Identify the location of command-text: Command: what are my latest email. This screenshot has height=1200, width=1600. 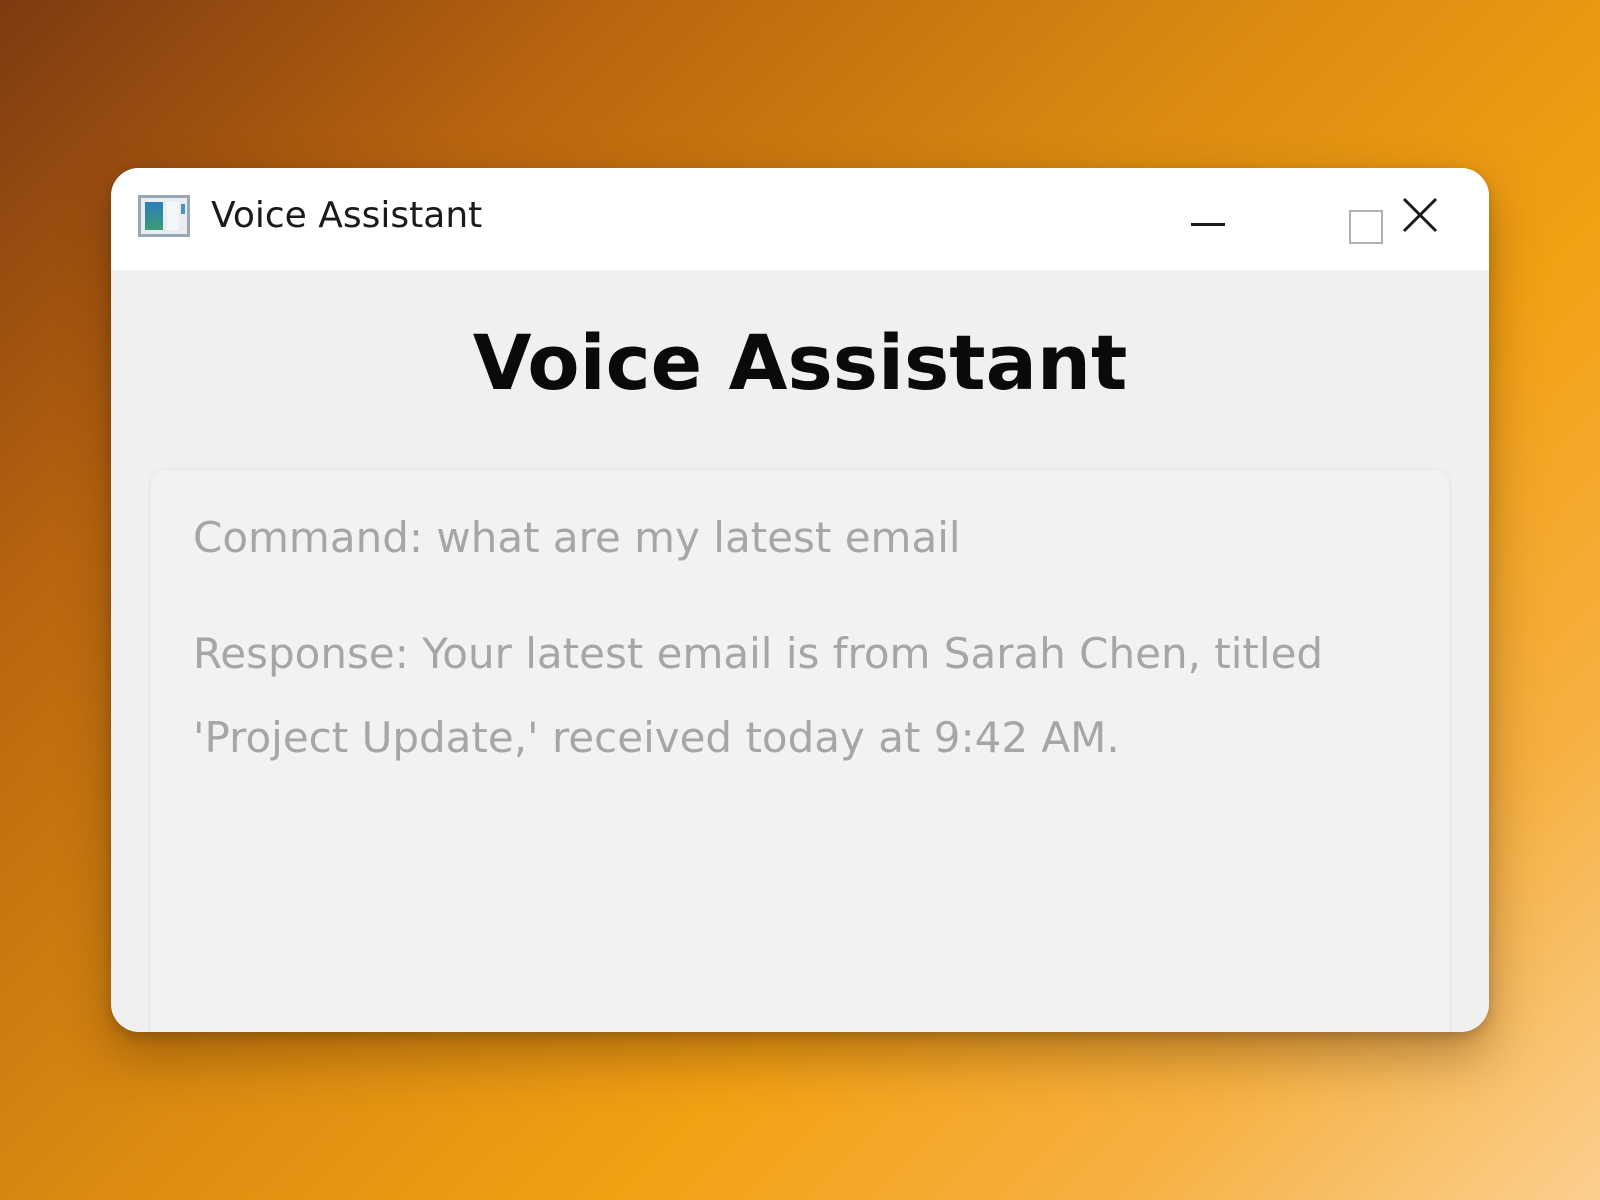
(577, 537).